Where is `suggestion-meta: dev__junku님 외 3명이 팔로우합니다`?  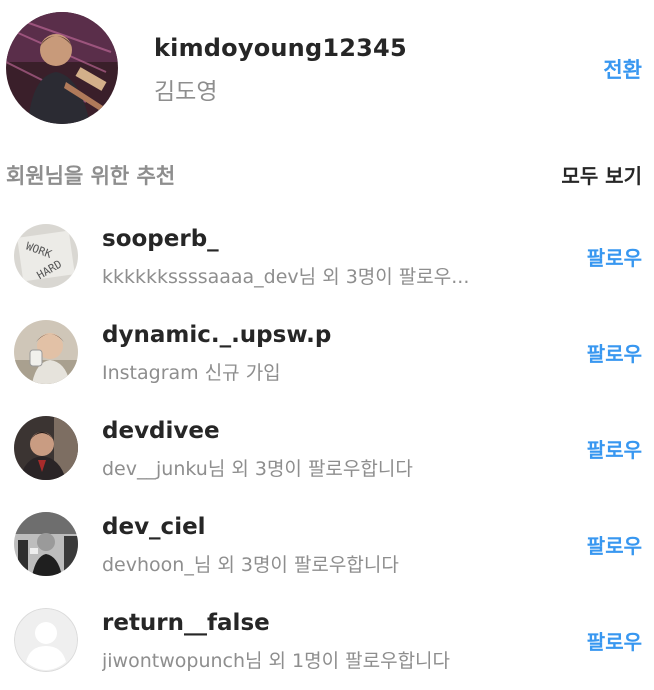
suggestion-meta: dev__junku님 외 3명이 팔로우합니다 is located at coordinates (257, 469).